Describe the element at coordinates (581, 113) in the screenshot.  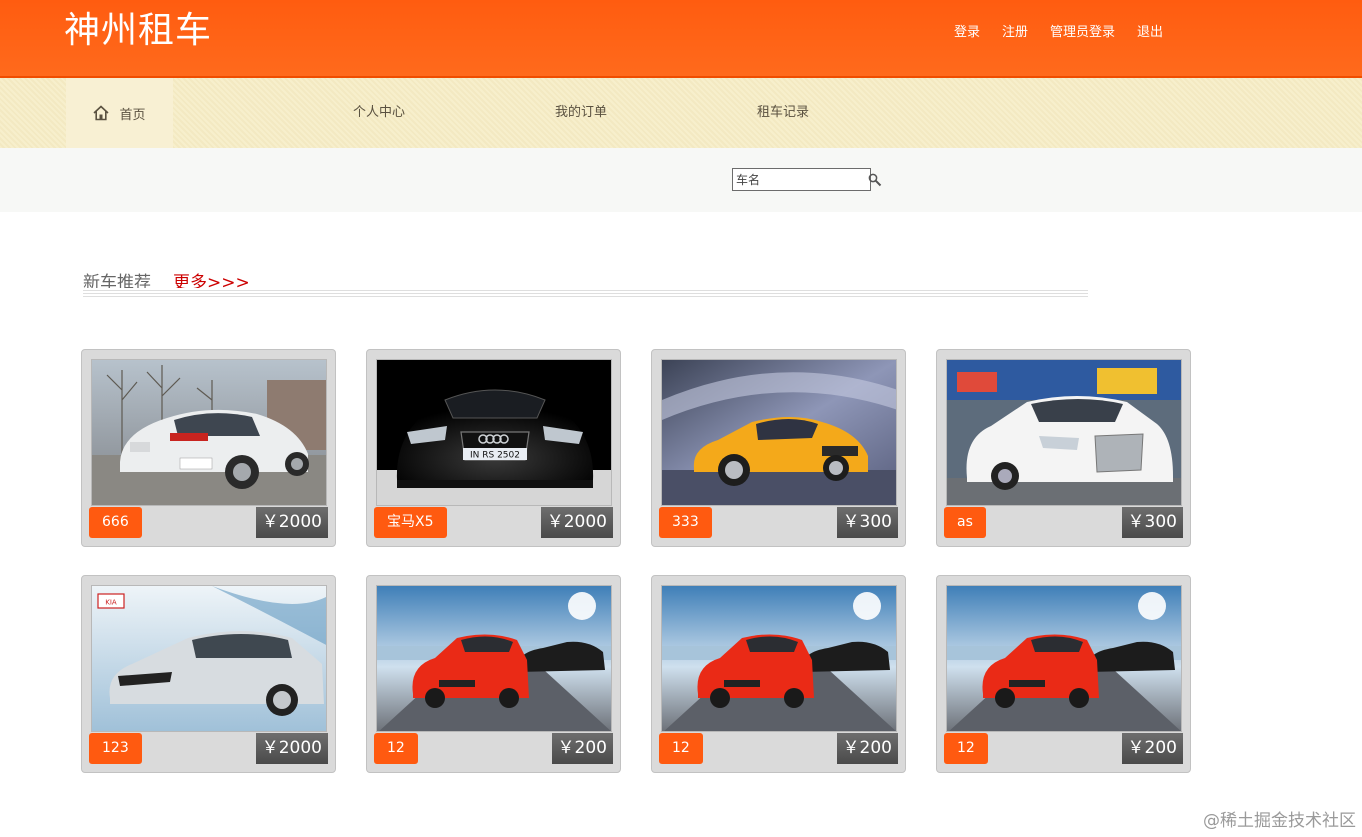
I see `nav-item-orders: 我的订单` at that location.